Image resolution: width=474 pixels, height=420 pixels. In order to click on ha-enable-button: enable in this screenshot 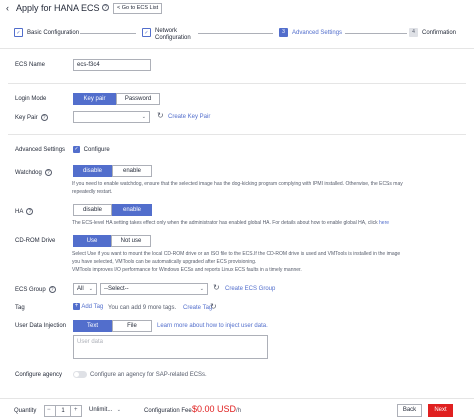, I will do `click(132, 210)`.